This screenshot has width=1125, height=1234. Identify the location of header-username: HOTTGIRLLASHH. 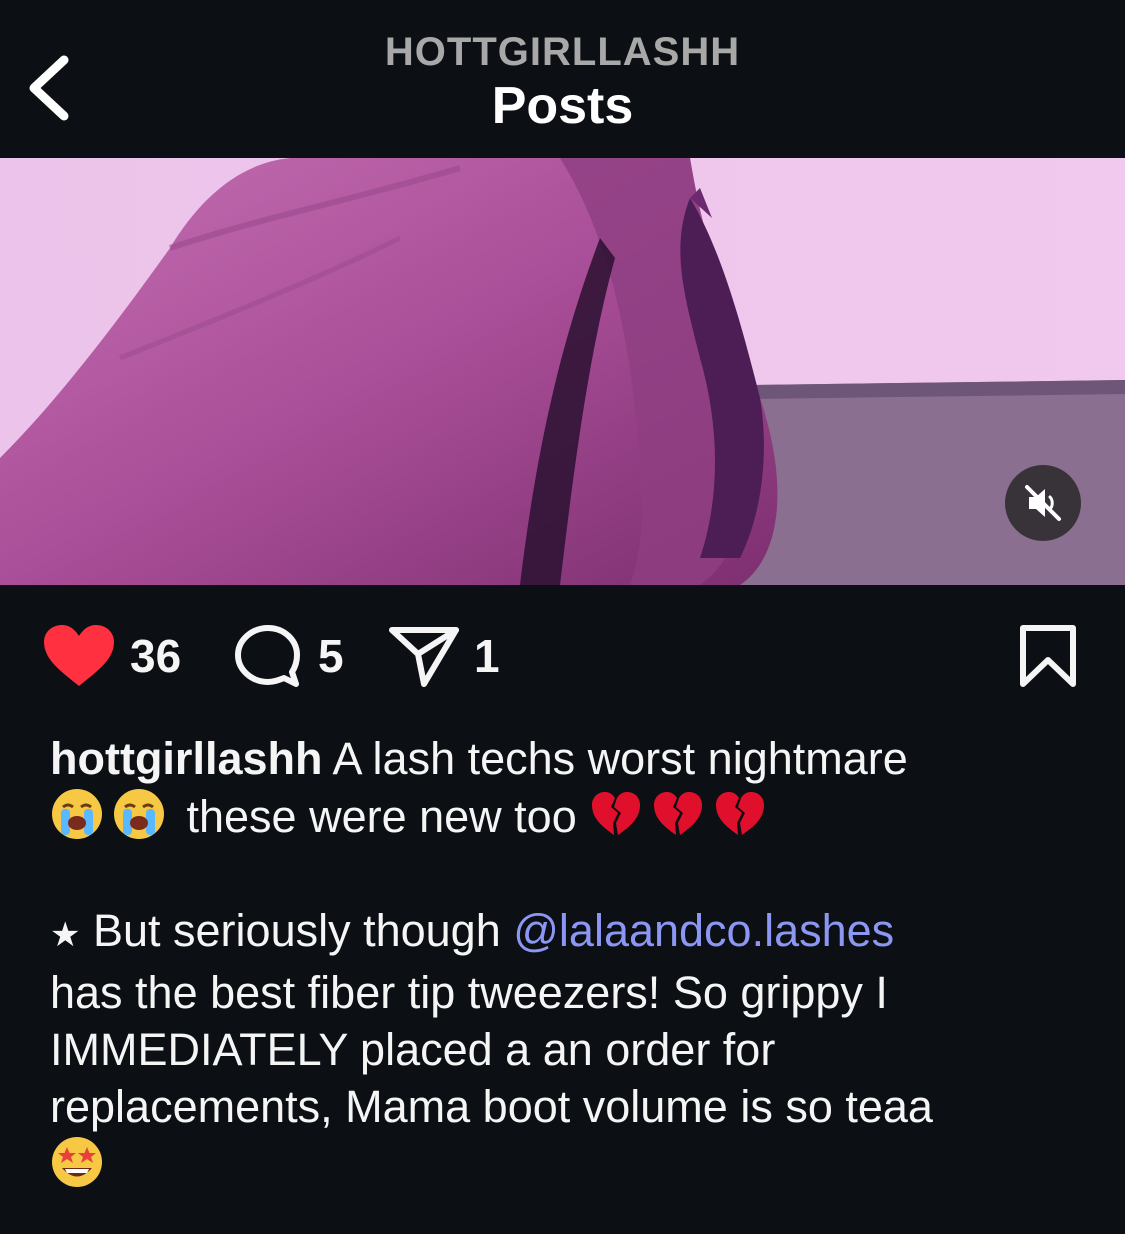
(562, 52).